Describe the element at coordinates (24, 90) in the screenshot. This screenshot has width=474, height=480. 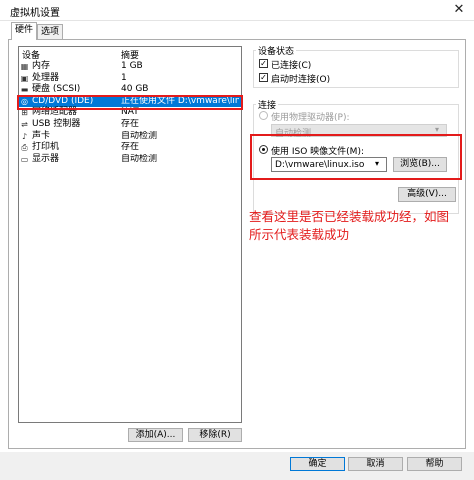
I see `hard-disk-icon: ▬` at that location.